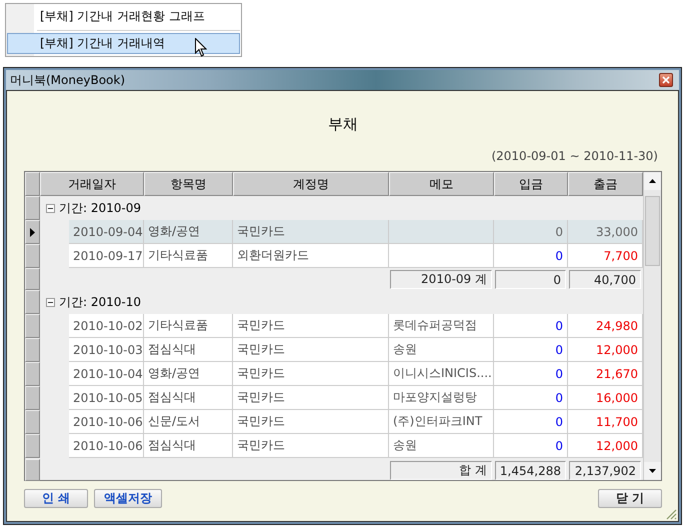  I want to click on resize-grip-icon, so click(671, 514).